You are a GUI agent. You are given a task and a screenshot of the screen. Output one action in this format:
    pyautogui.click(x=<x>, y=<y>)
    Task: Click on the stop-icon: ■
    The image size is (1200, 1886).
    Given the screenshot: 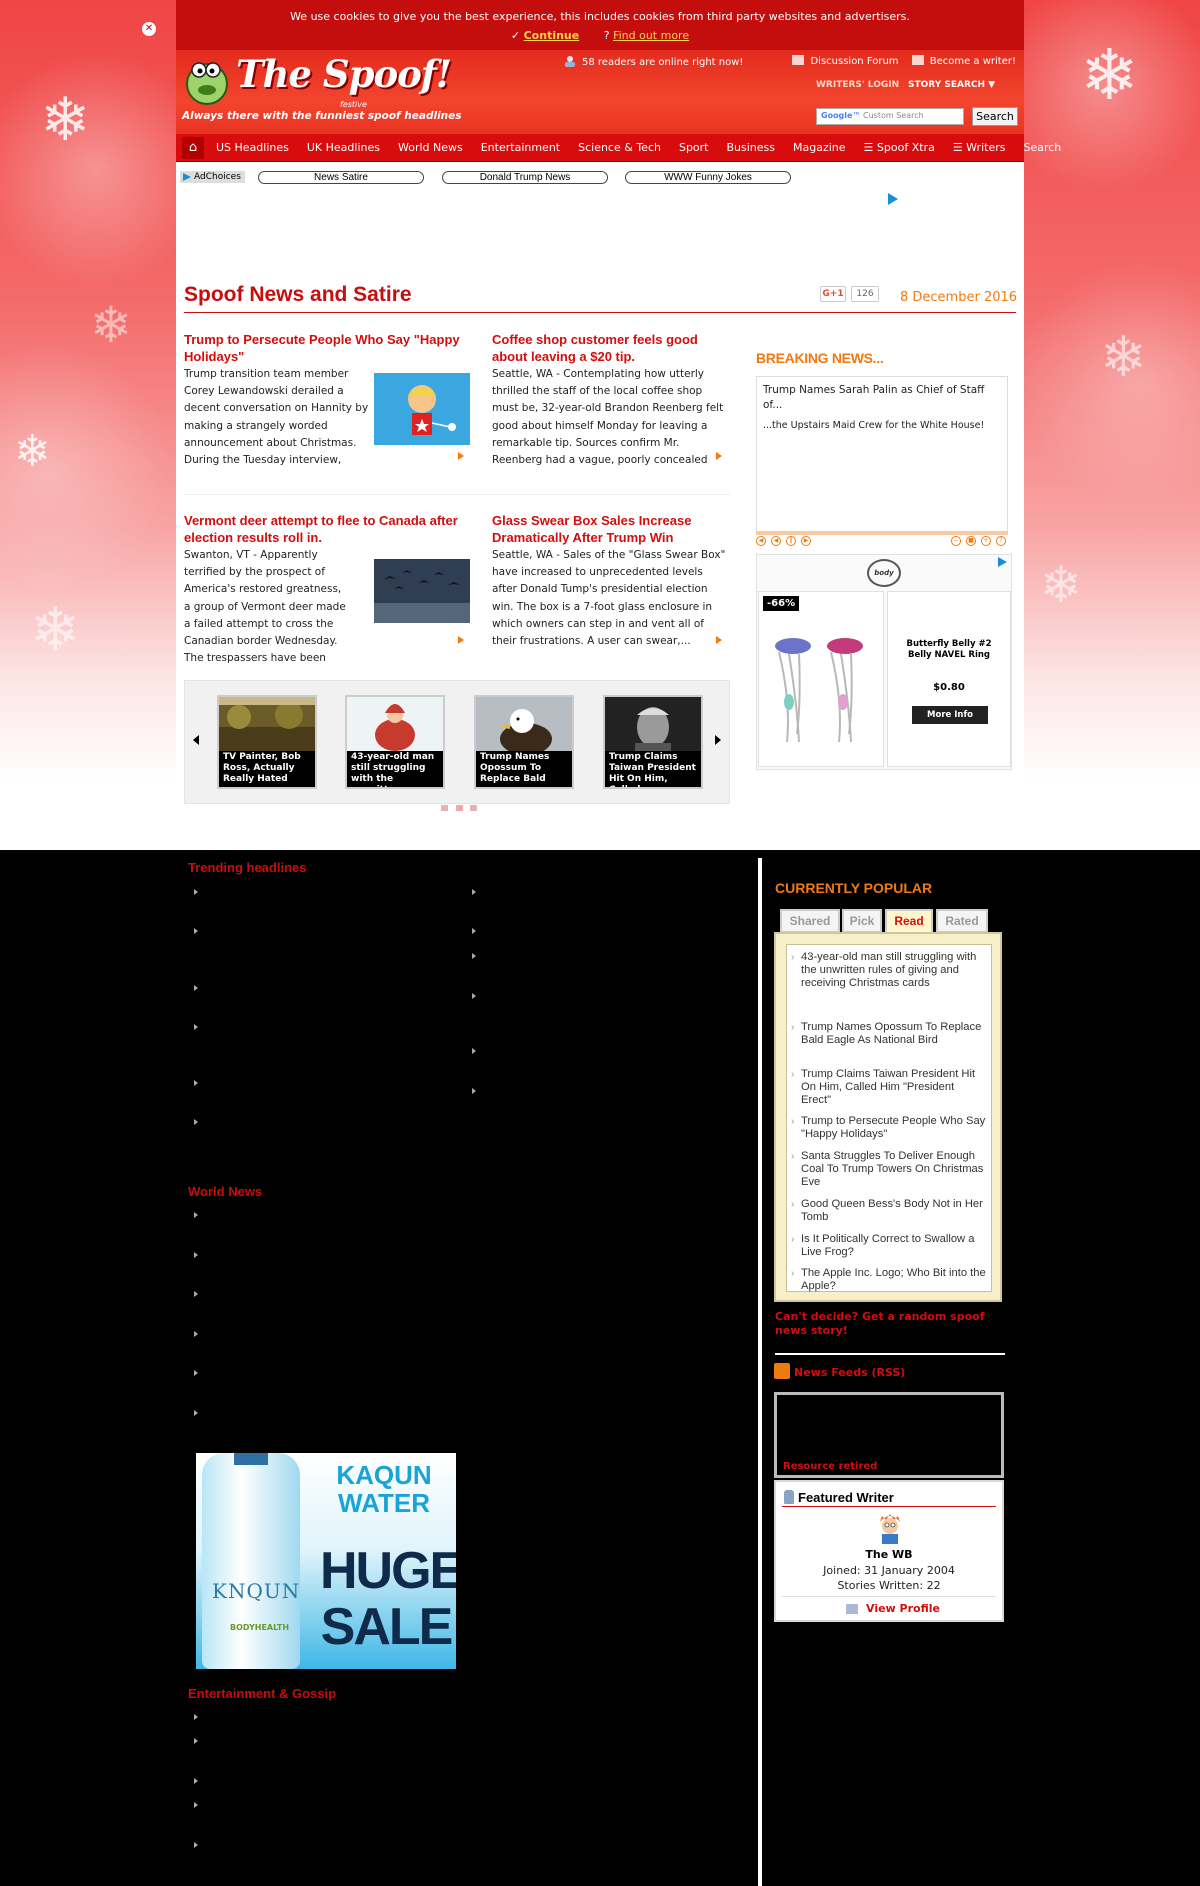 What is the action you would take?
    pyautogui.click(x=971, y=541)
    